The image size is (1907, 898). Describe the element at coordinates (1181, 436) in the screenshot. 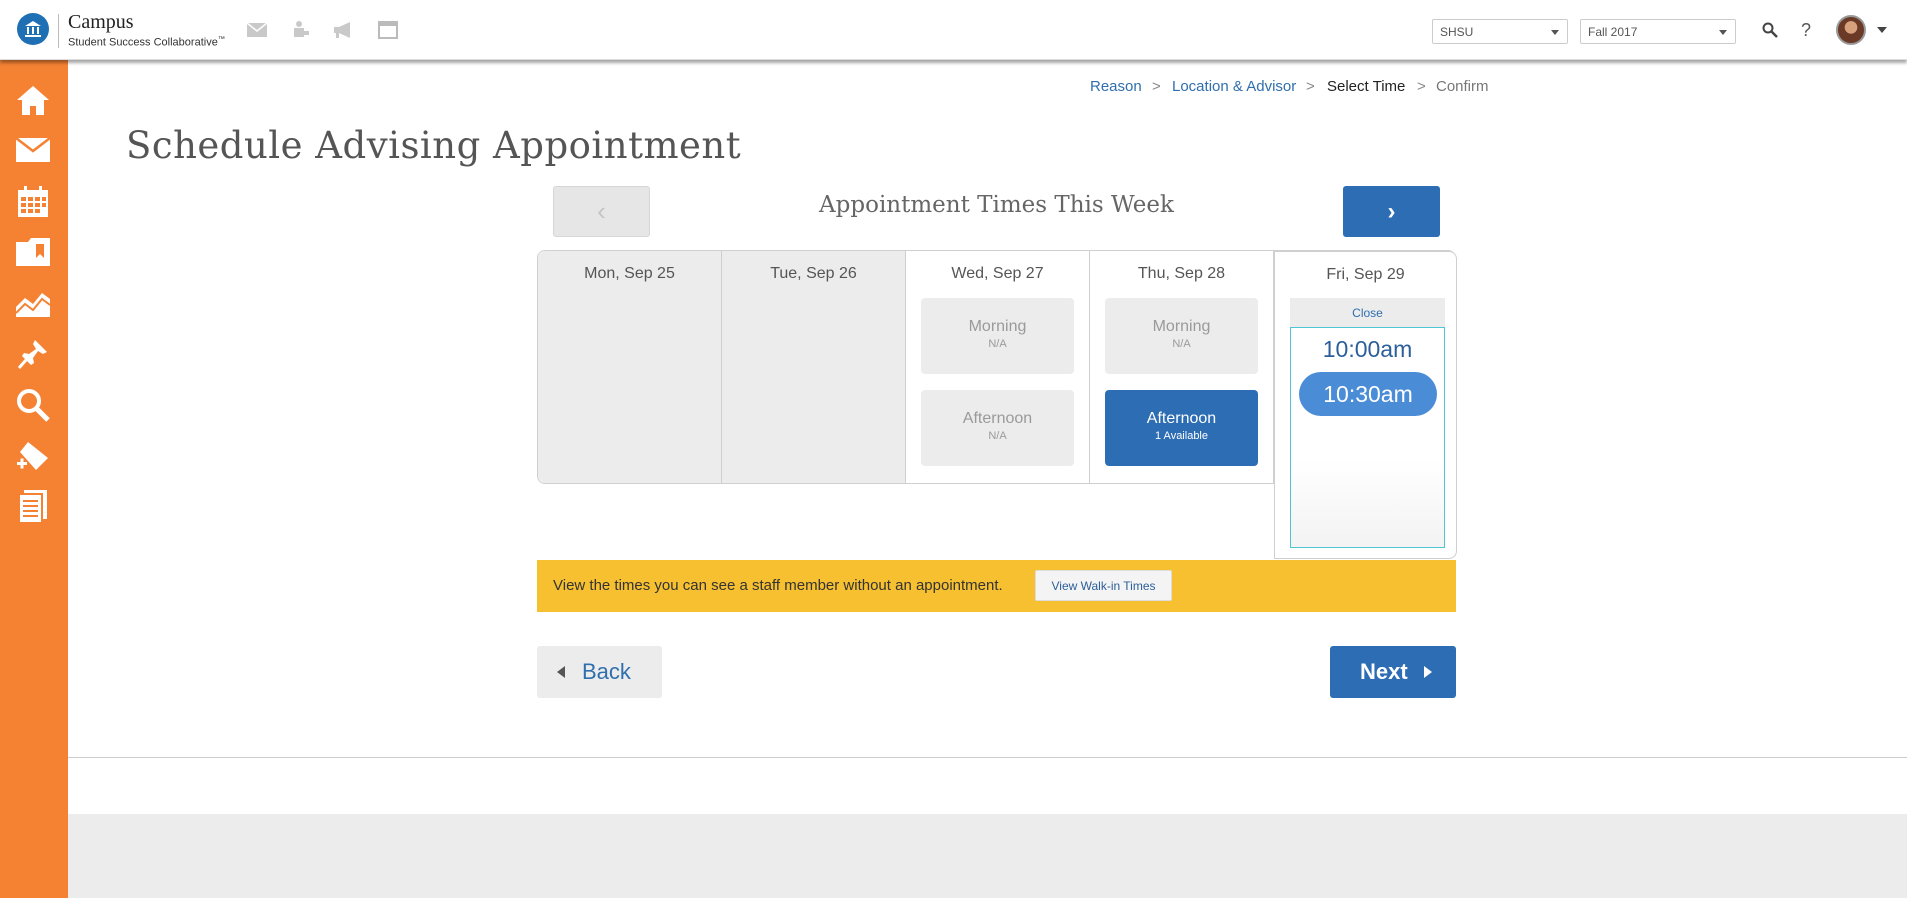

I see `slot-status: 1 Available` at that location.